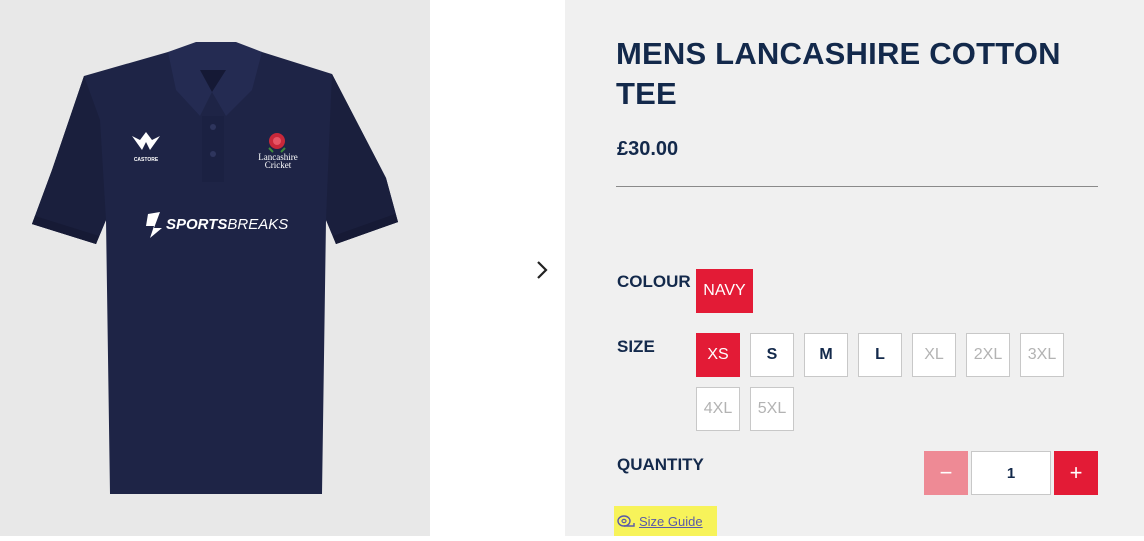  What do you see at coordinates (196, 224) in the screenshot?
I see `sponsor-text-bold: SPORTS` at bounding box center [196, 224].